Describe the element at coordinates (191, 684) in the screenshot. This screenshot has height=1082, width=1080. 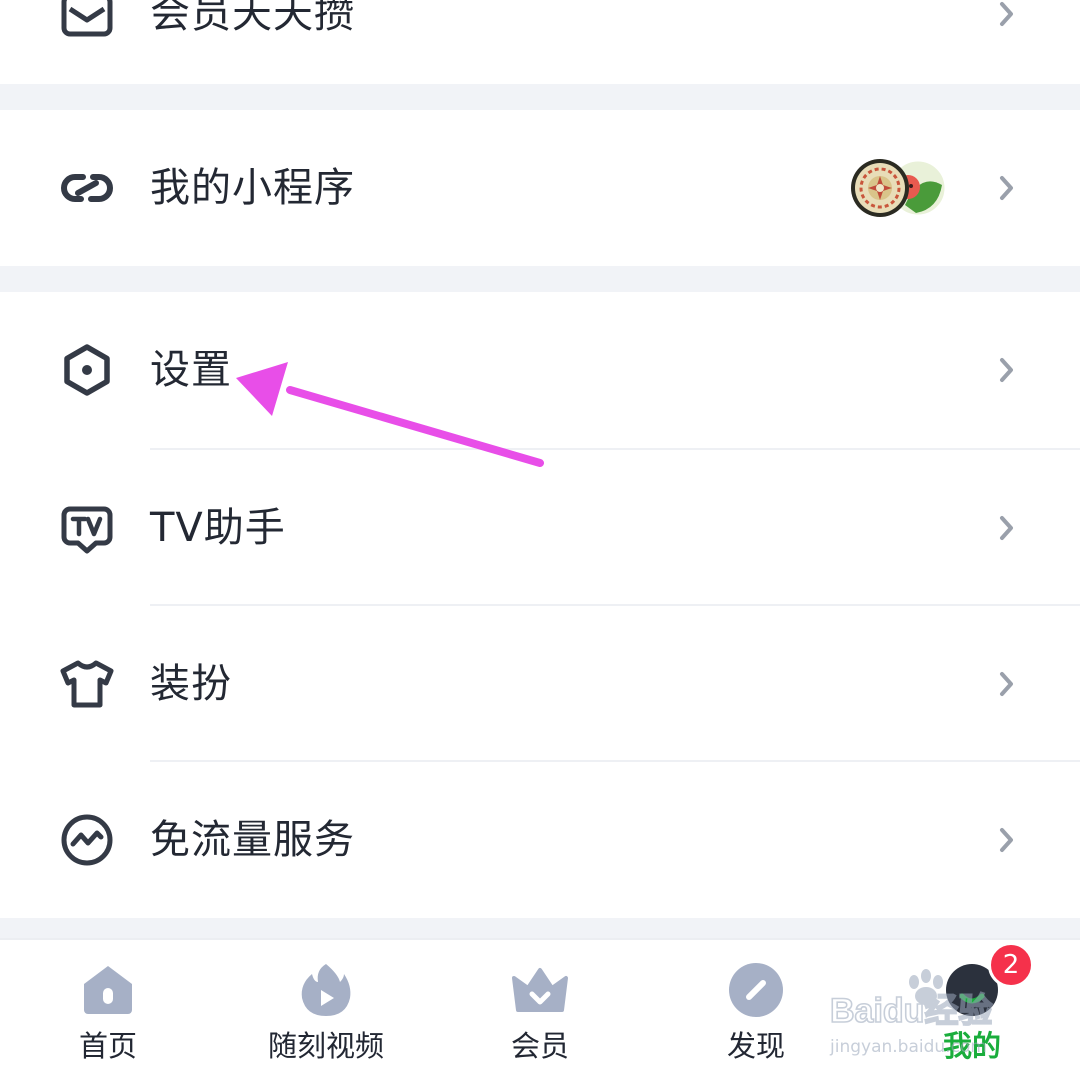
I see `menu-item-label: 装扮` at that location.